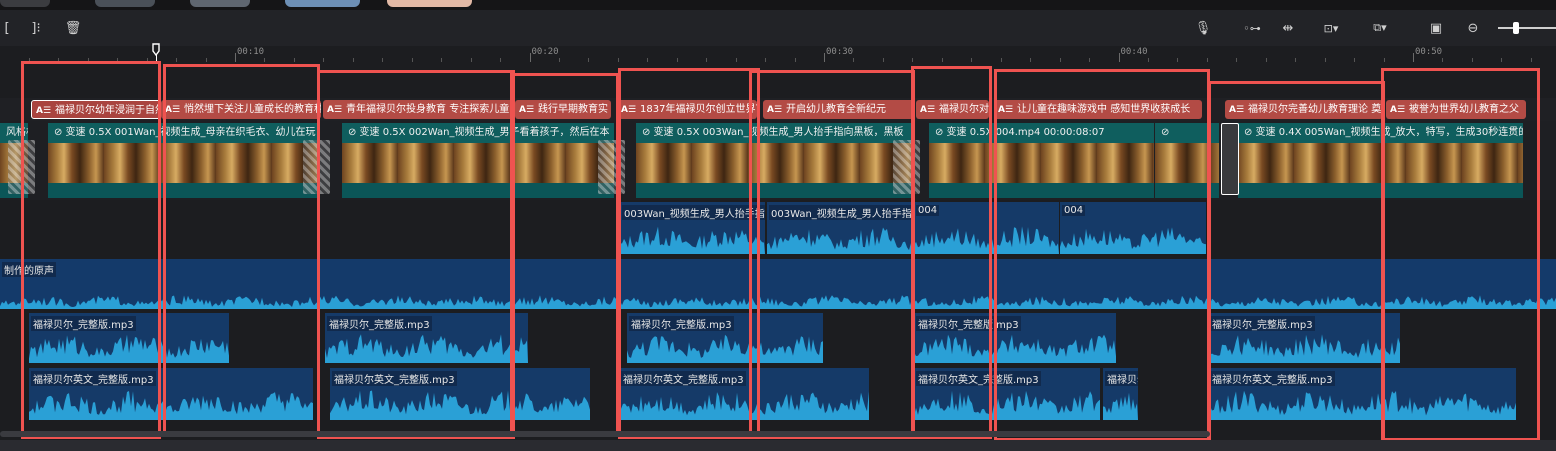  I want to click on link-icon: ◦⊶, so click(1252, 28).